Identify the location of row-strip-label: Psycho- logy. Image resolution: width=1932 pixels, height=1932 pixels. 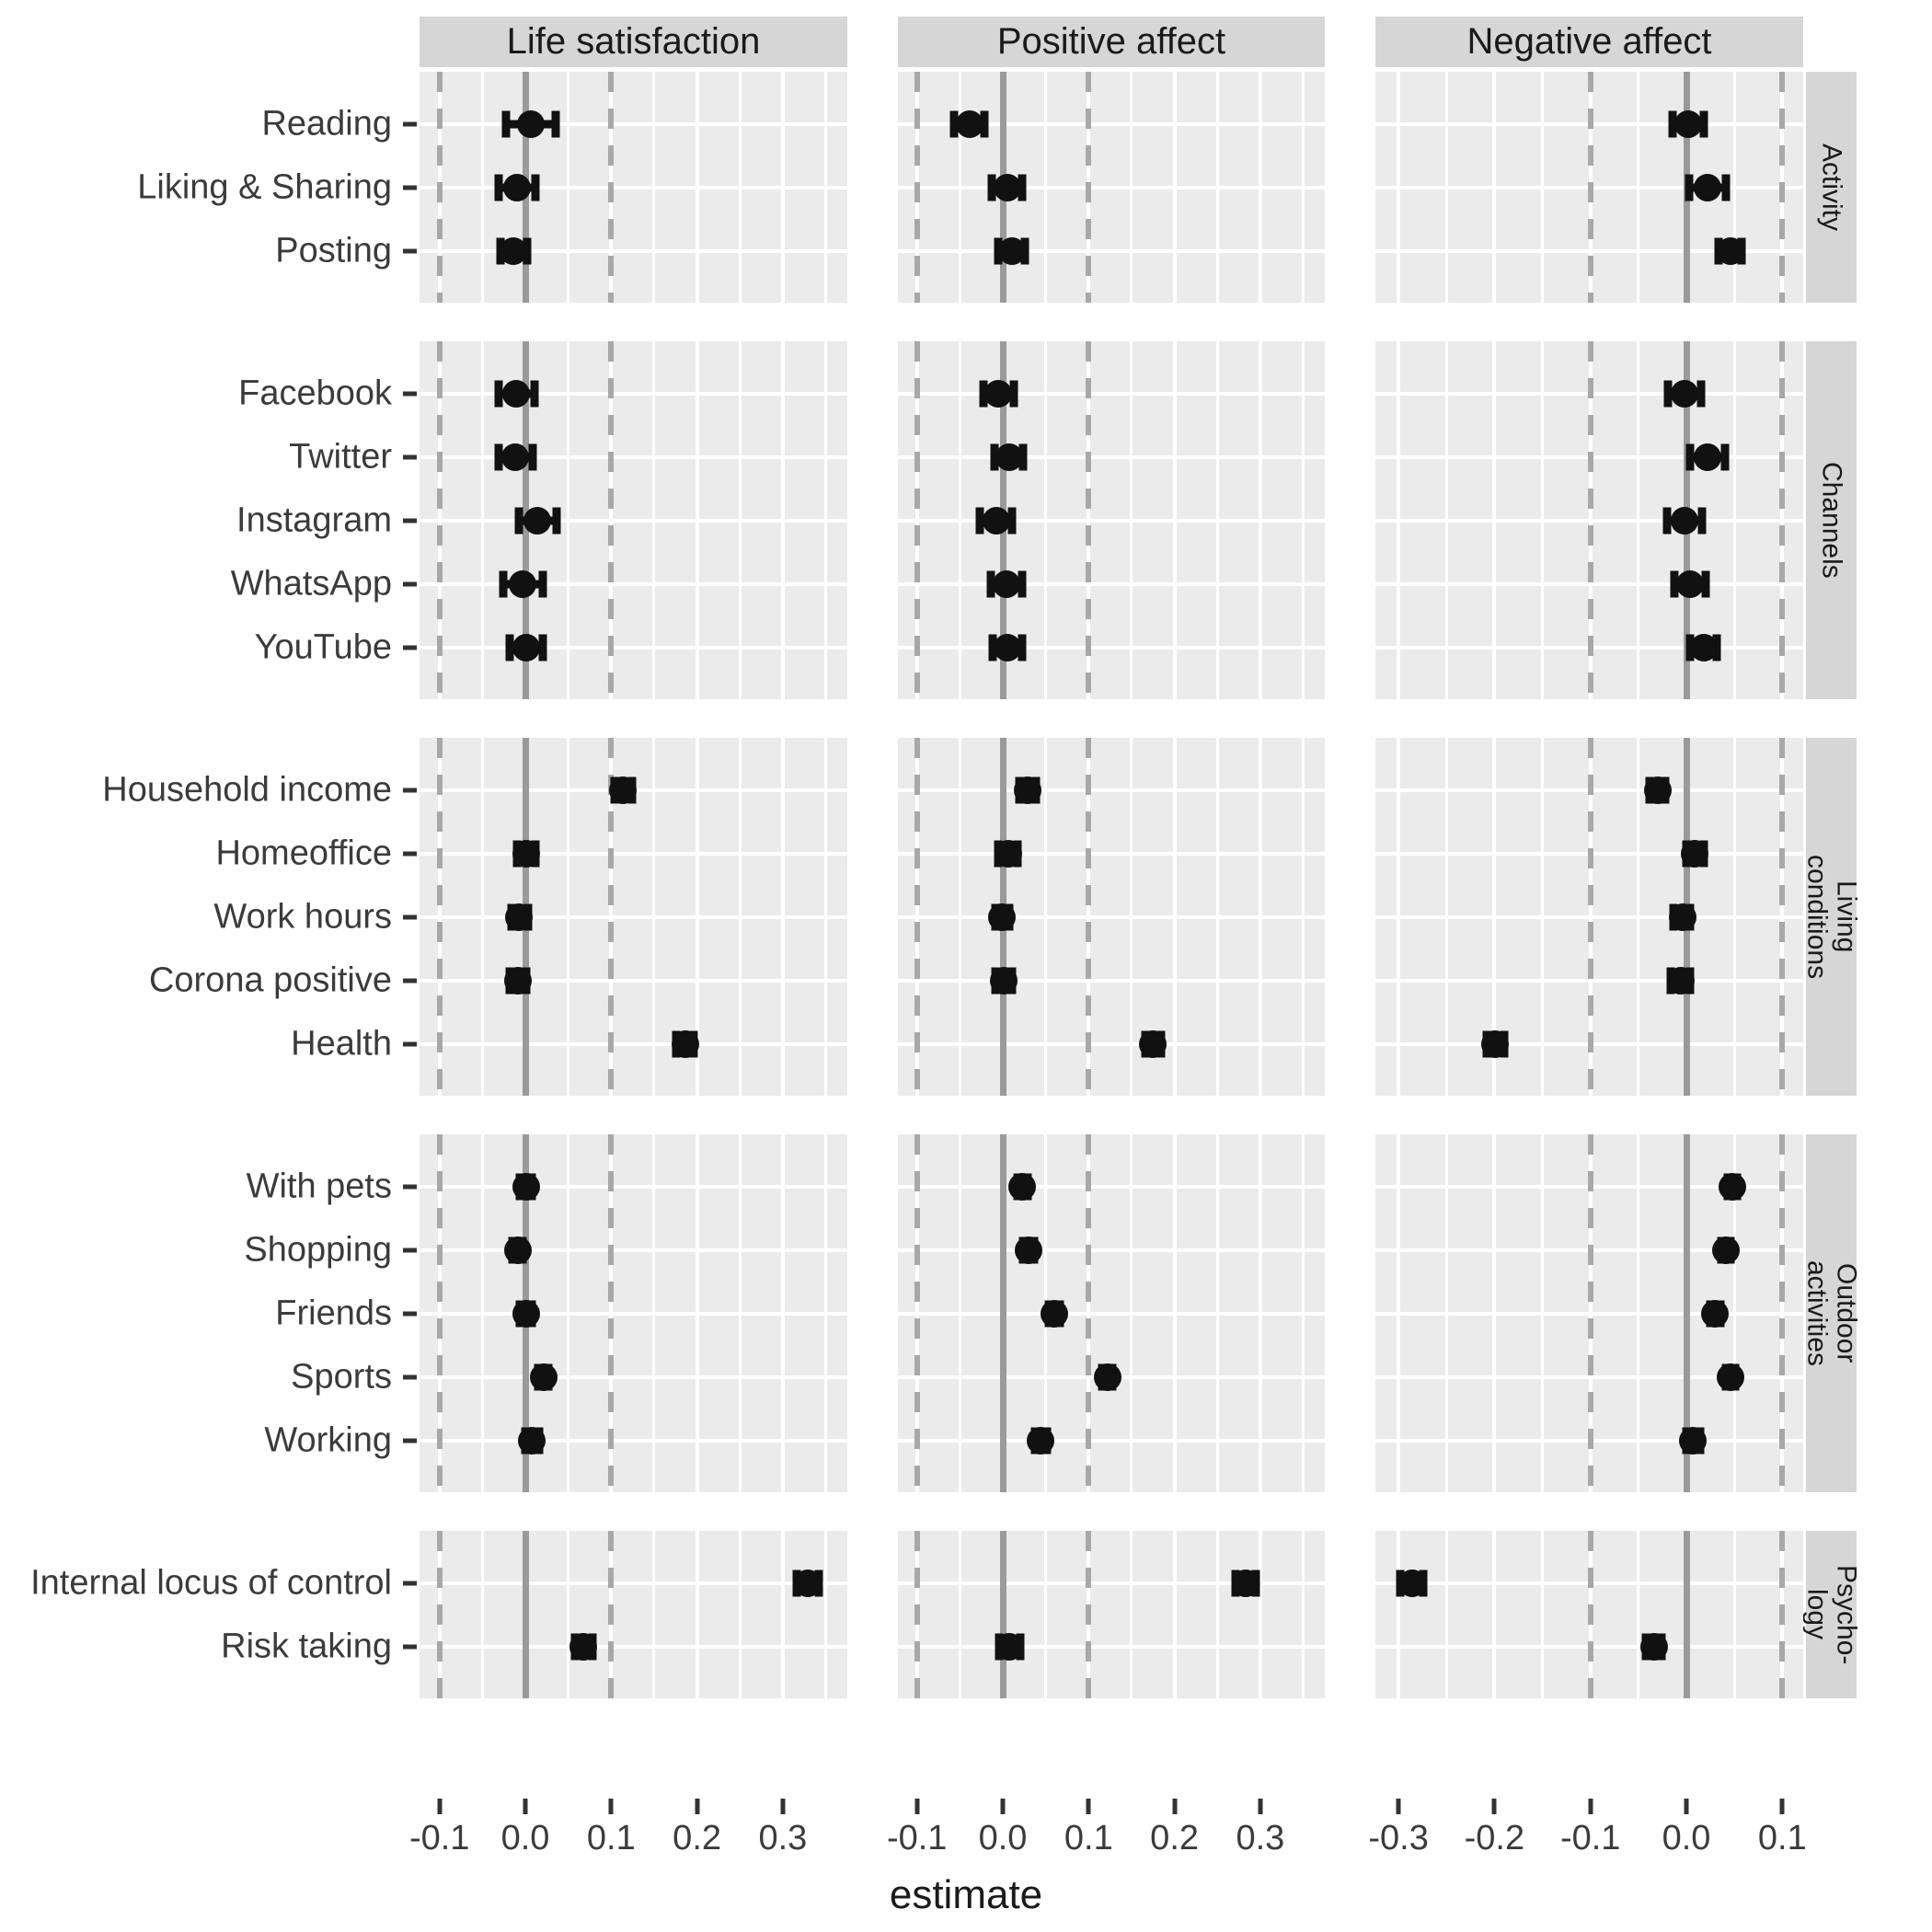
(1831, 1614).